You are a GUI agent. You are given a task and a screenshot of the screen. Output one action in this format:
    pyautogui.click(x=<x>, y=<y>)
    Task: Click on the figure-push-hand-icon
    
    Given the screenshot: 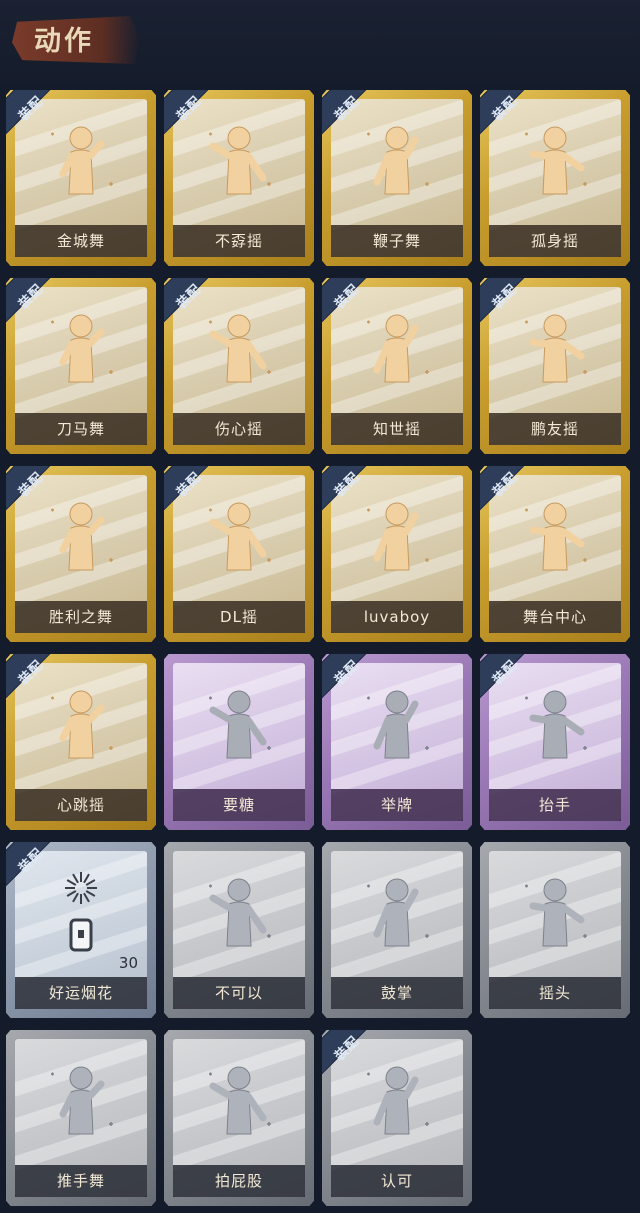 What is the action you would take?
    pyautogui.click(x=81, y=1104)
    